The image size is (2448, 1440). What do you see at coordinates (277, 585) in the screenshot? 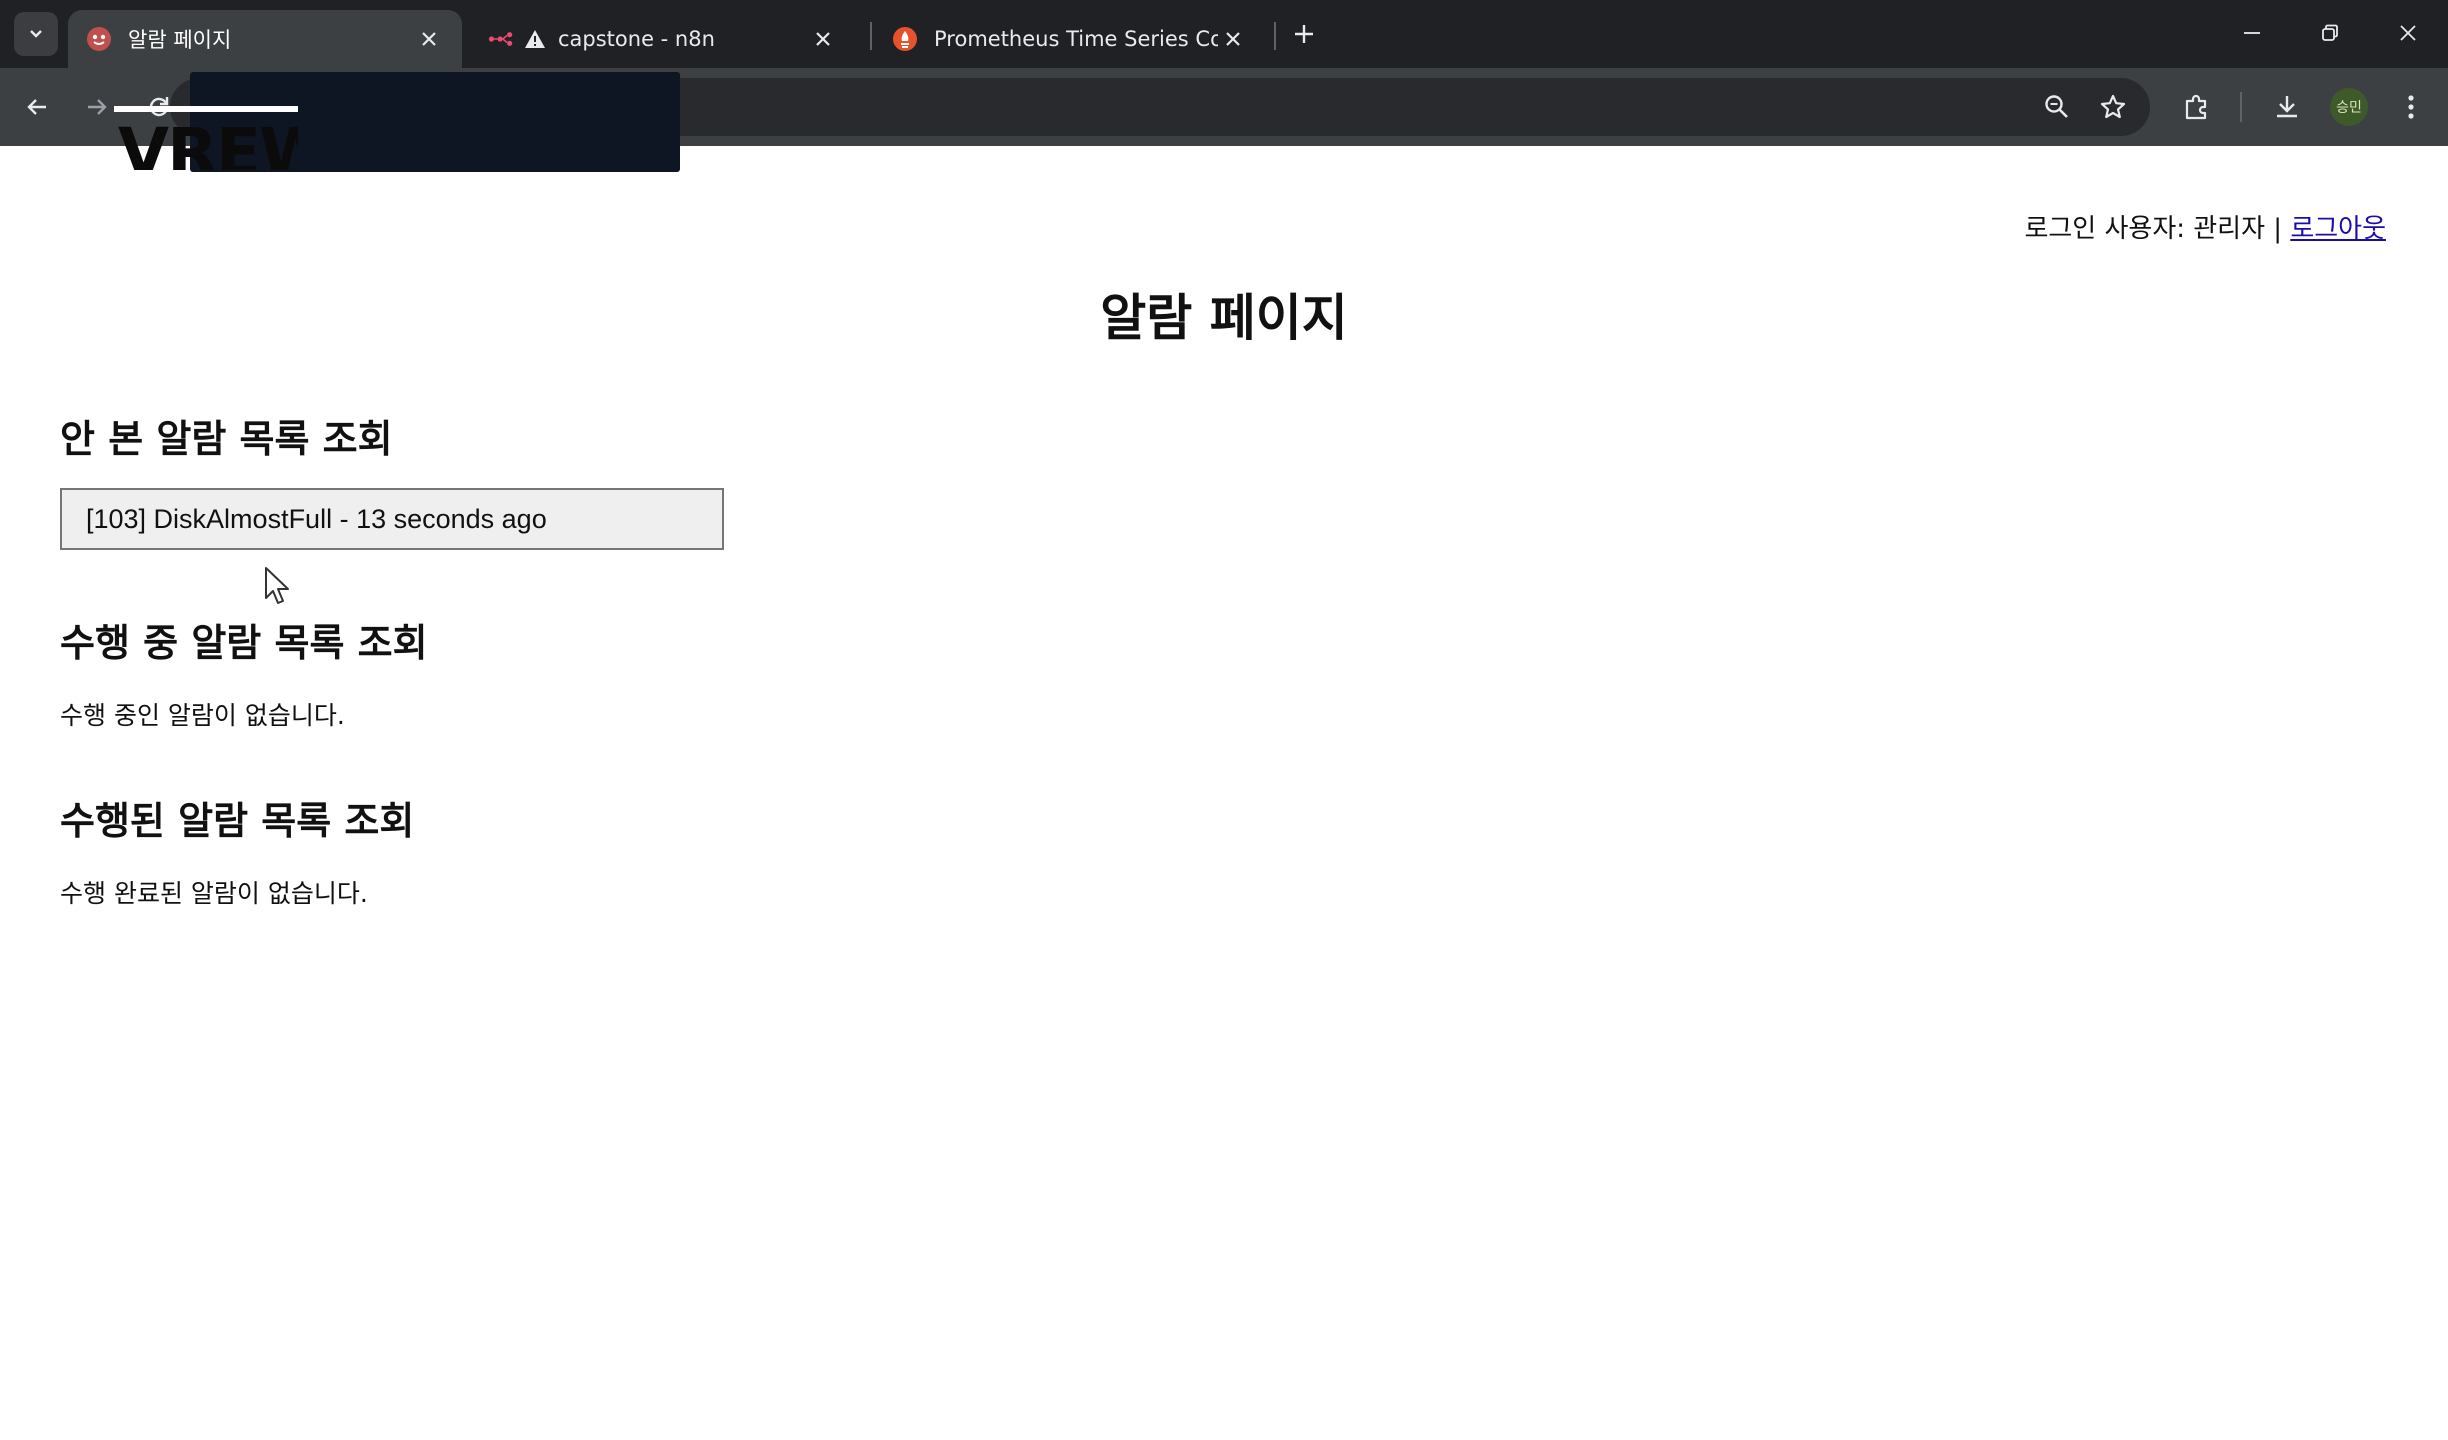
I see `mouse-cursor-icon` at bounding box center [277, 585].